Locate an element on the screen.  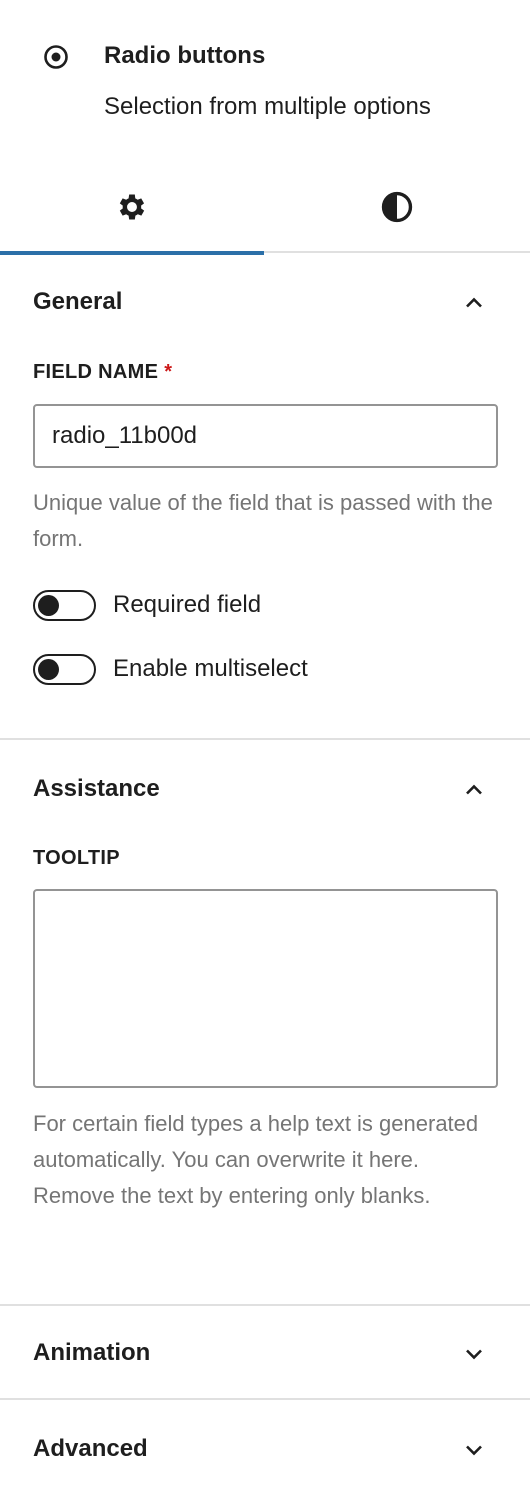
multiselect-toggle is located at coordinates (64, 669).